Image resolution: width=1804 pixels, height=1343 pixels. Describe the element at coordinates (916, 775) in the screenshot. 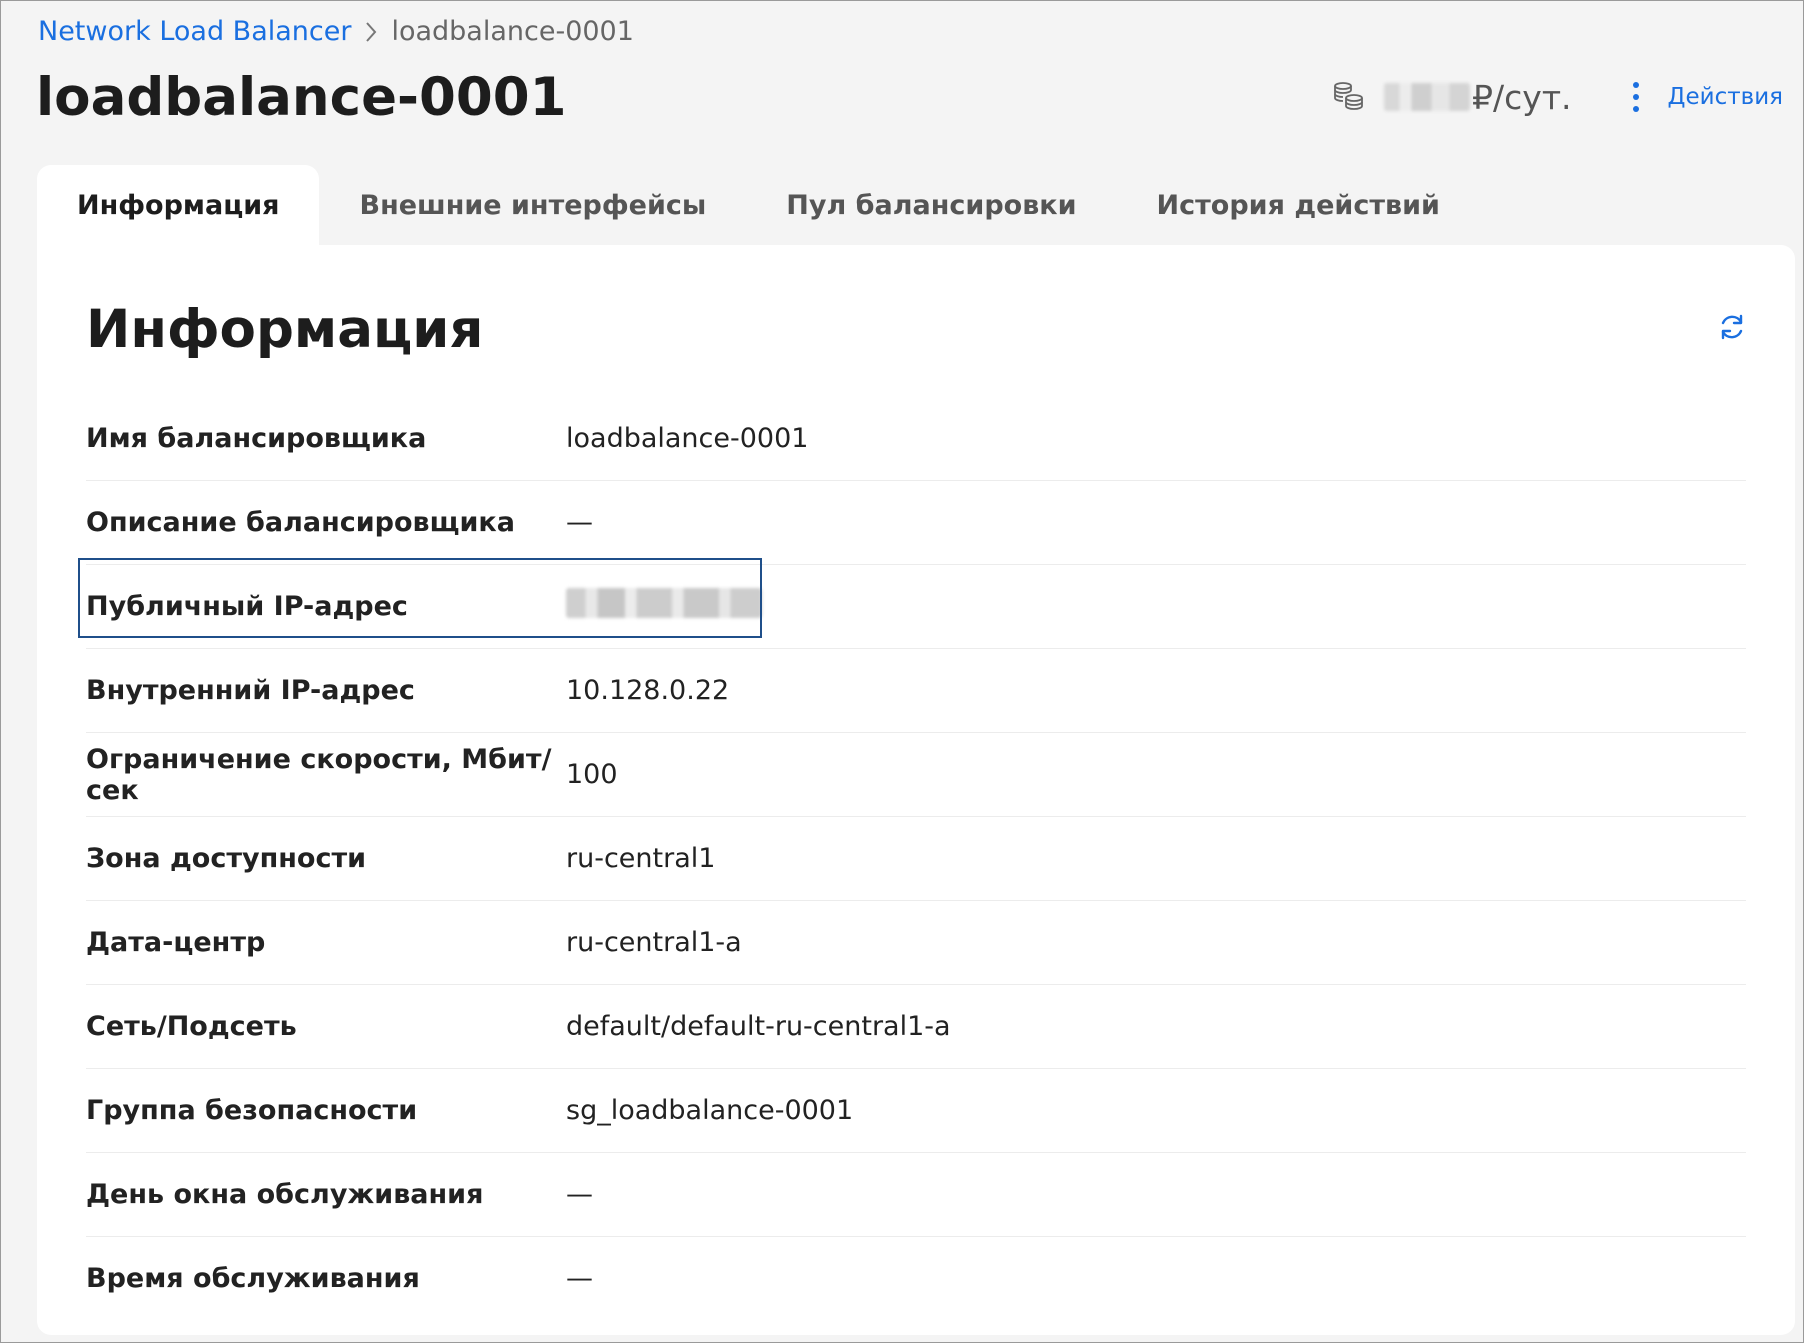

I see `info-row-speed-limit: Ограничение скорости, Мбит/сек 100` at that location.